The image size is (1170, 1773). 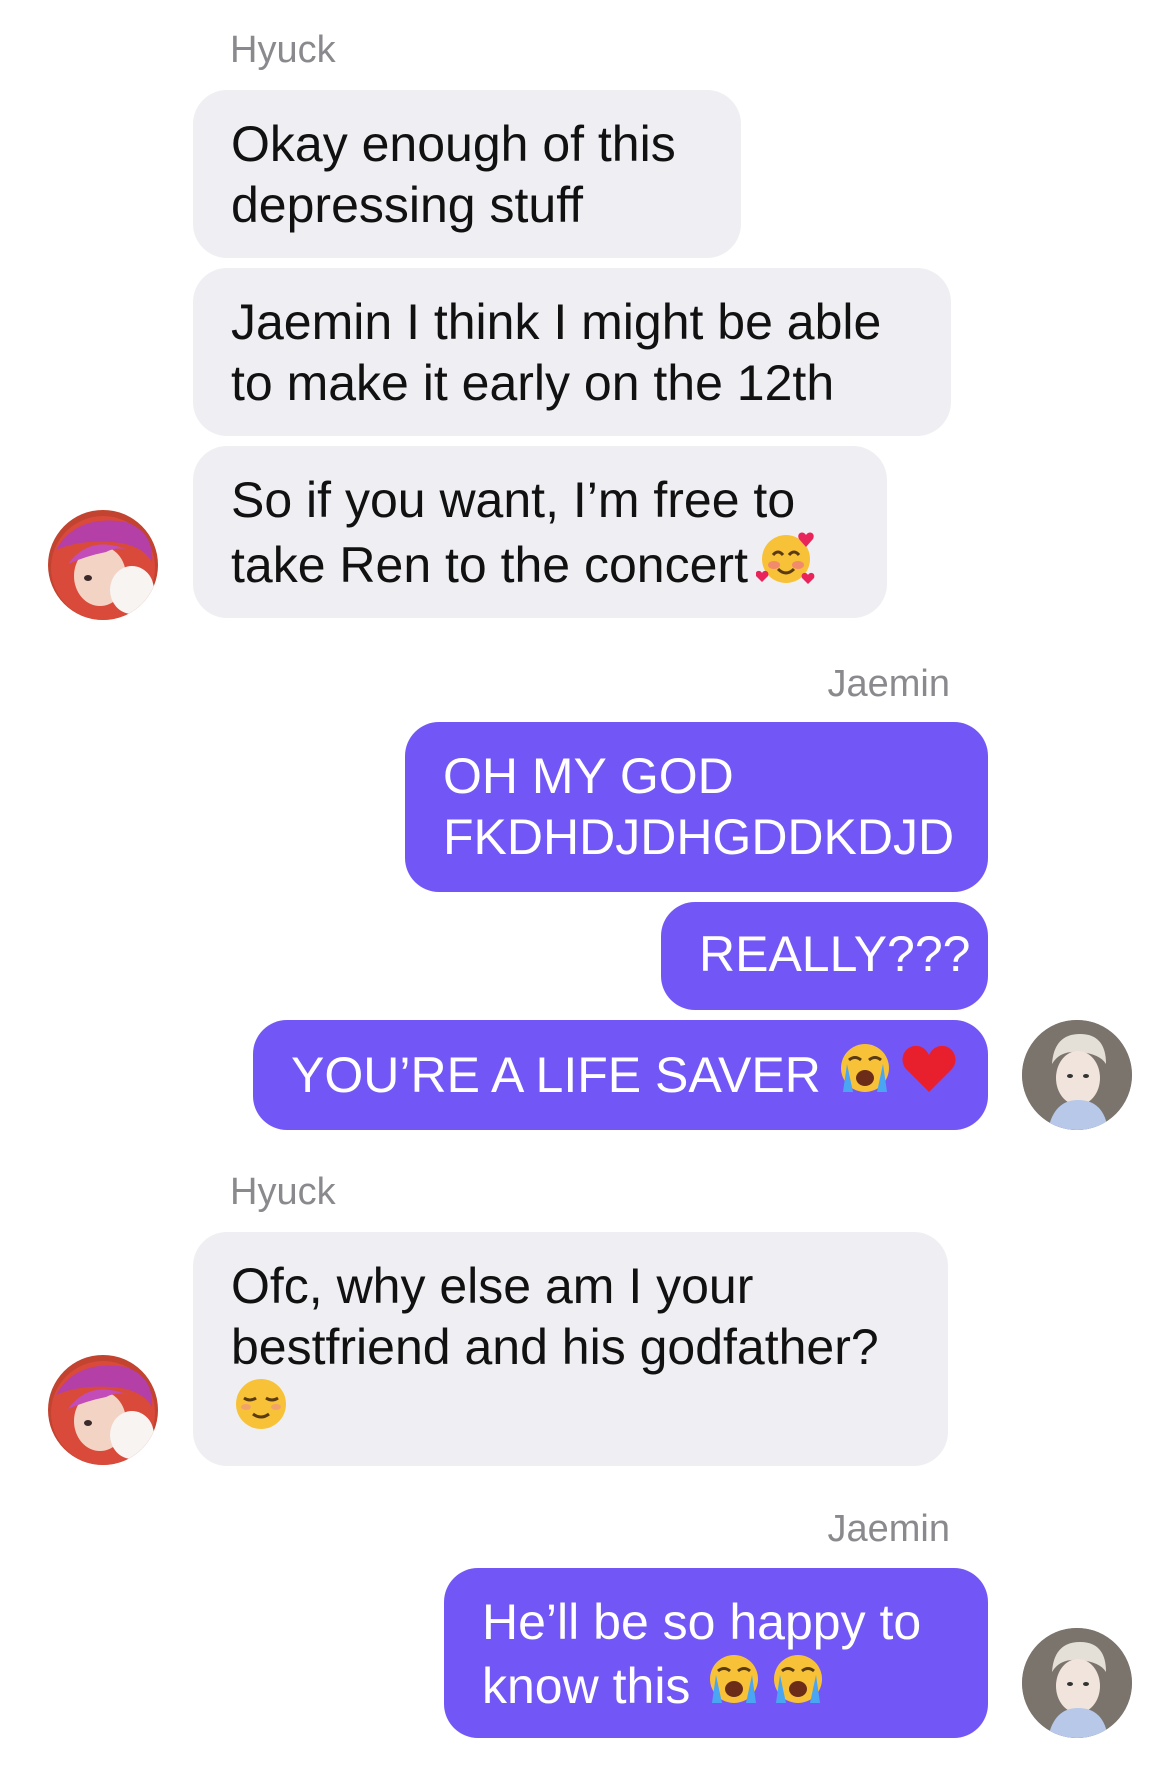 What do you see at coordinates (699, 837) in the screenshot?
I see `message-text: FKDHDJDHGDDKDJD` at bounding box center [699, 837].